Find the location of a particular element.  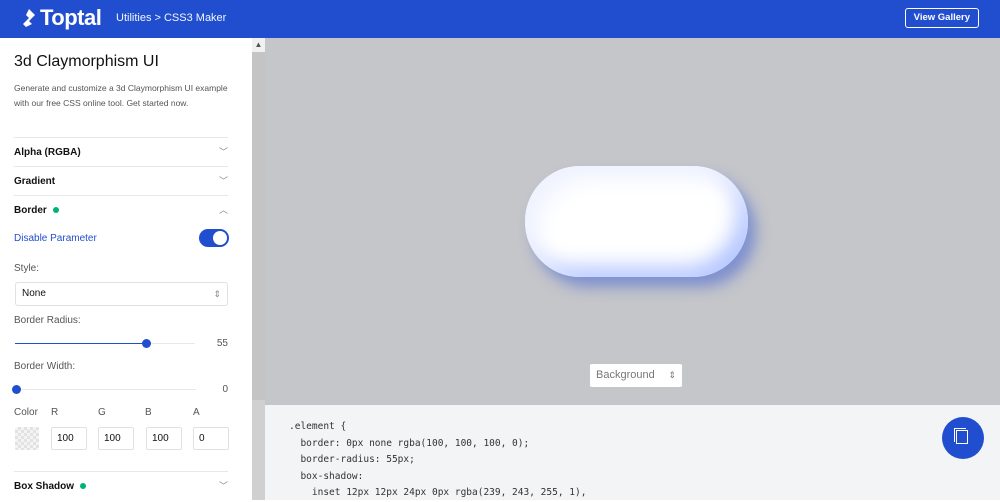

view-gallery-button: View Gallery is located at coordinates (941, 18).